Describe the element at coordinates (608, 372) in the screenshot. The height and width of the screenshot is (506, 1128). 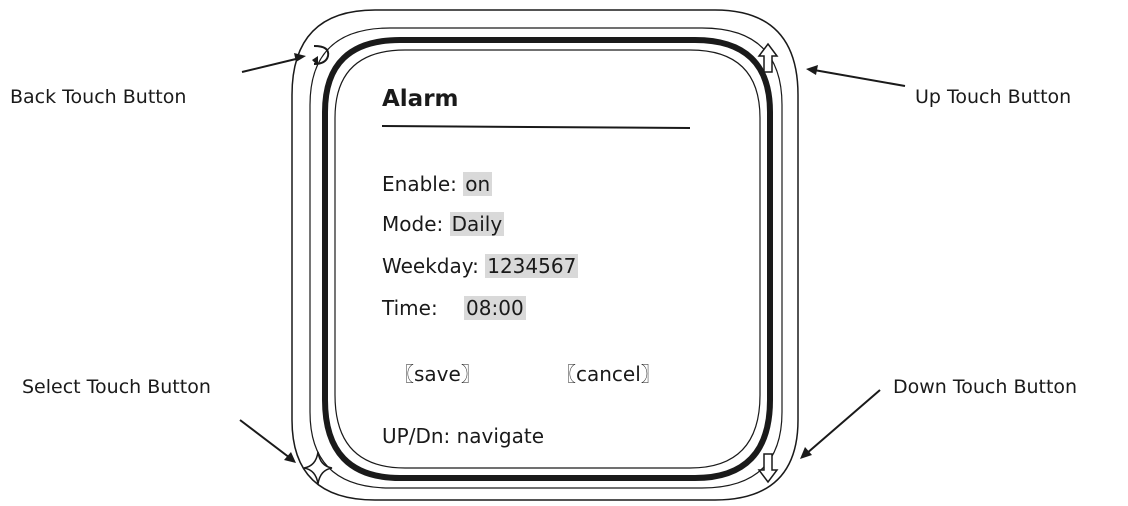
I see `cancel-button: 〖cancel〗` at that location.